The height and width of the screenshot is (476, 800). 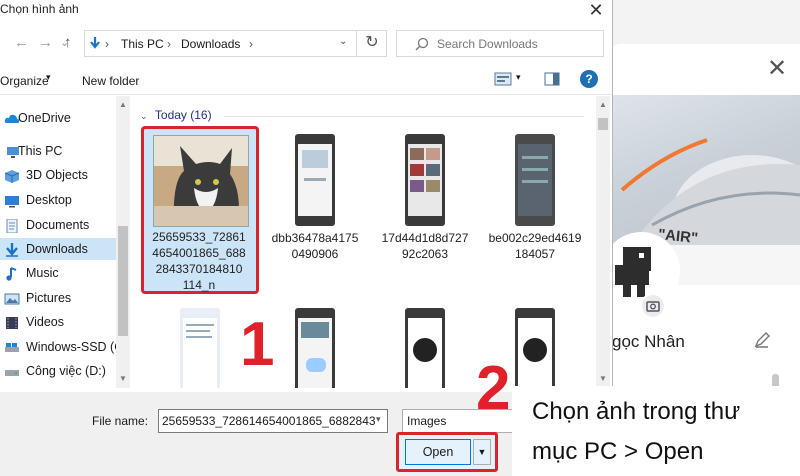 I want to click on step-1-label: 1, so click(x=257, y=344).